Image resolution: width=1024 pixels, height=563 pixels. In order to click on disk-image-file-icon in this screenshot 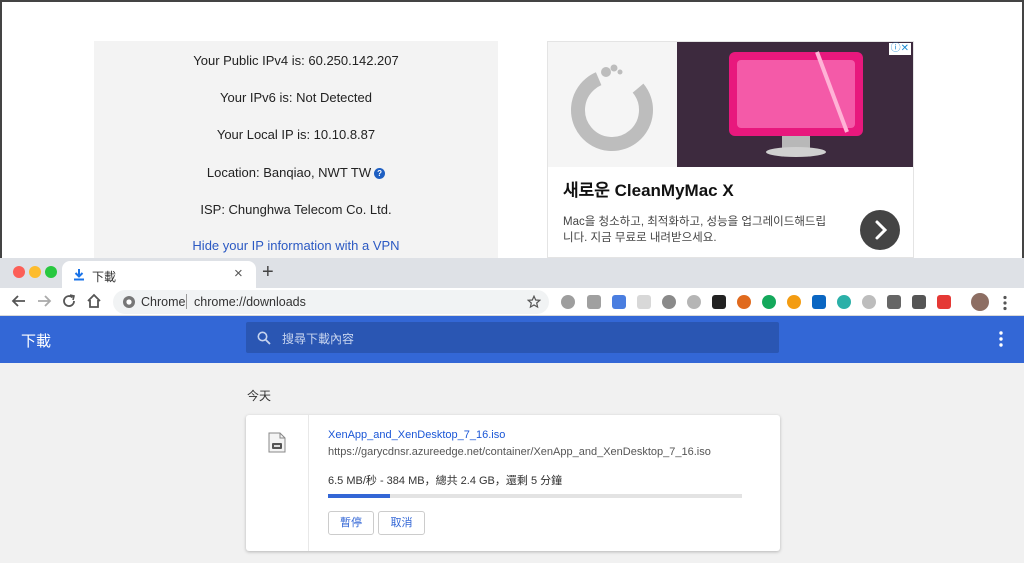, I will do `click(277, 442)`.